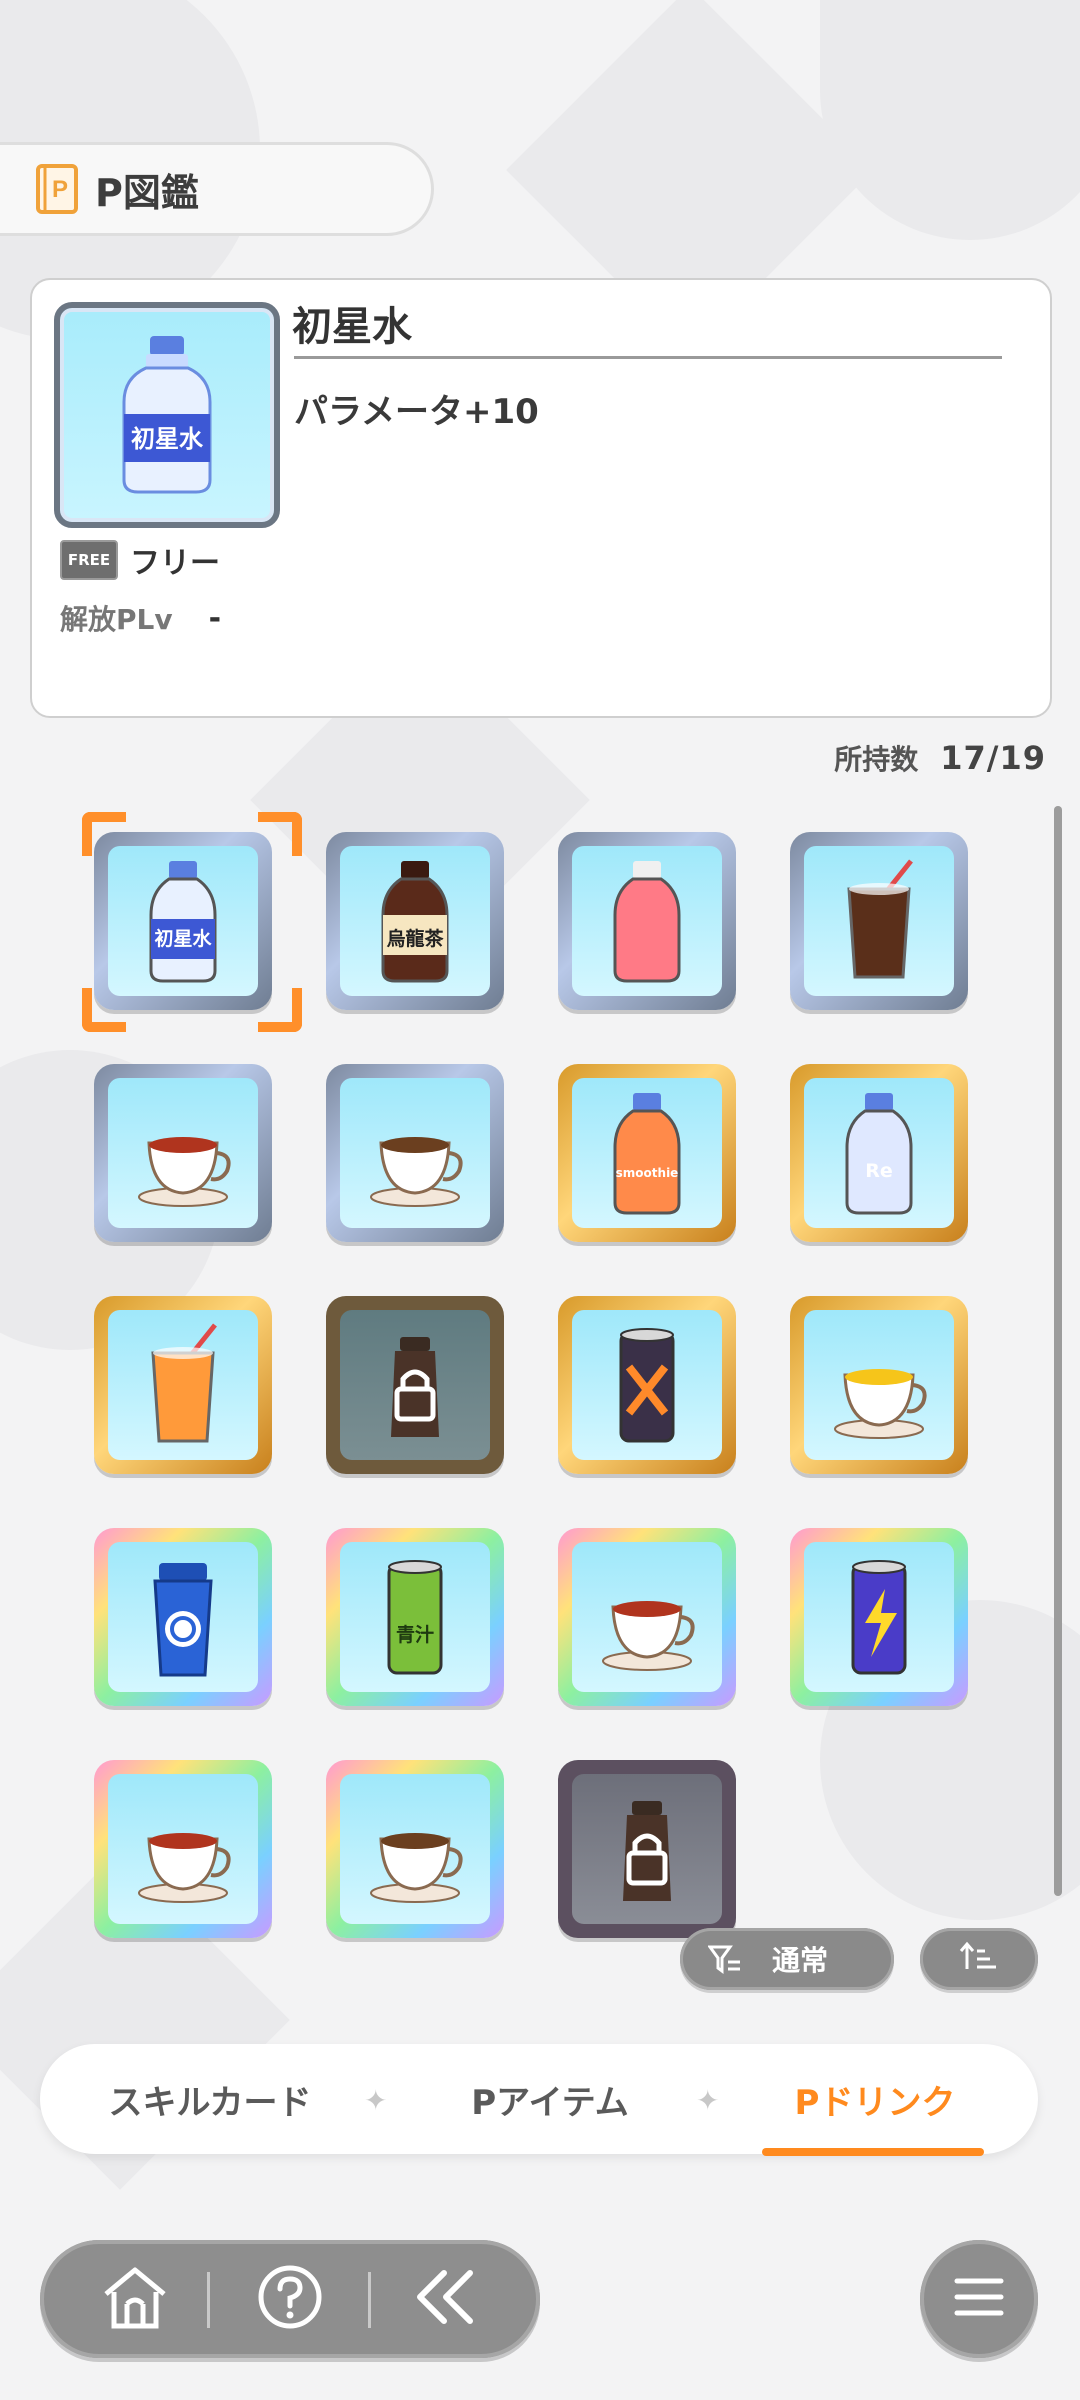 The height and width of the screenshot is (2400, 1080). I want to click on filter-button: 通常, so click(787, 1959).